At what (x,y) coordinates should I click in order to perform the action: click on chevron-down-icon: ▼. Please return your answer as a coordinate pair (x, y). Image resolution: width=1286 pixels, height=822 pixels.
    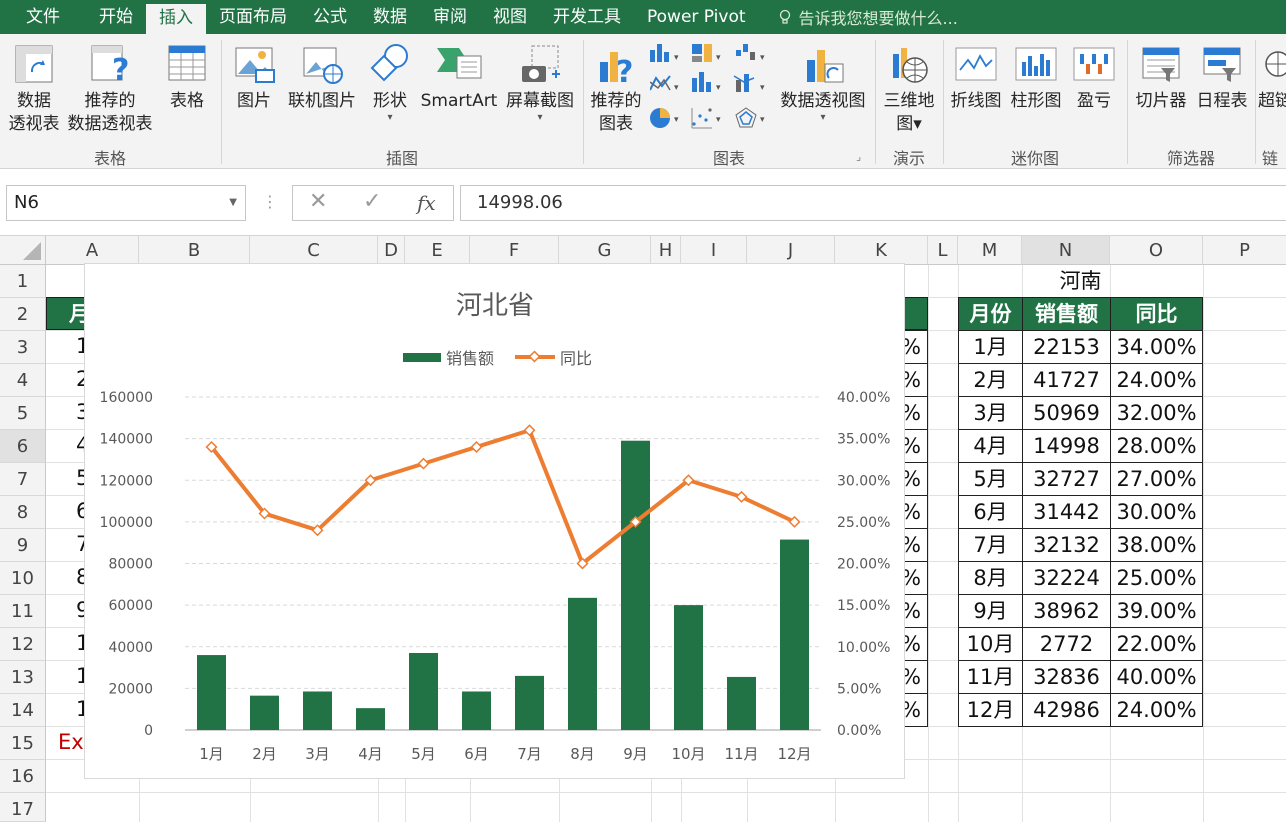
    Looking at the image, I should click on (233, 203).